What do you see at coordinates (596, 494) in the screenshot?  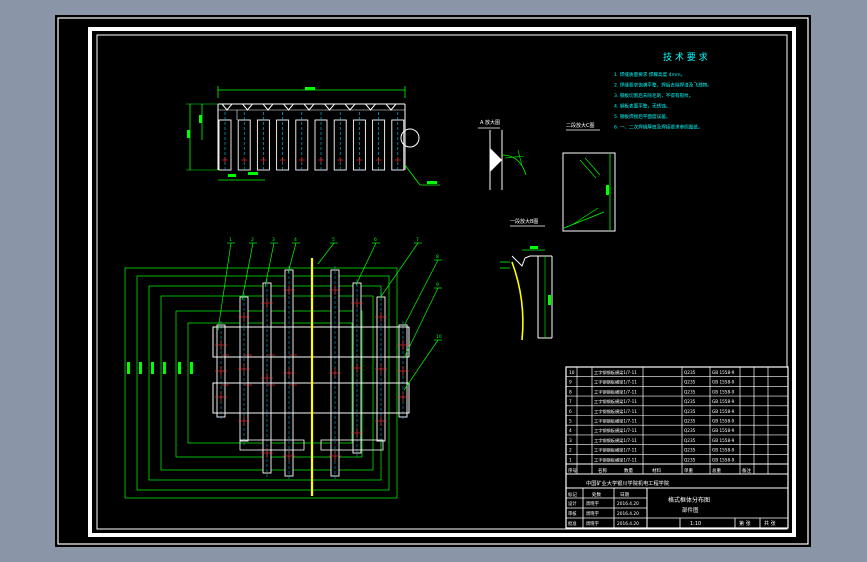 I see `sign-header-cell: 处数` at bounding box center [596, 494].